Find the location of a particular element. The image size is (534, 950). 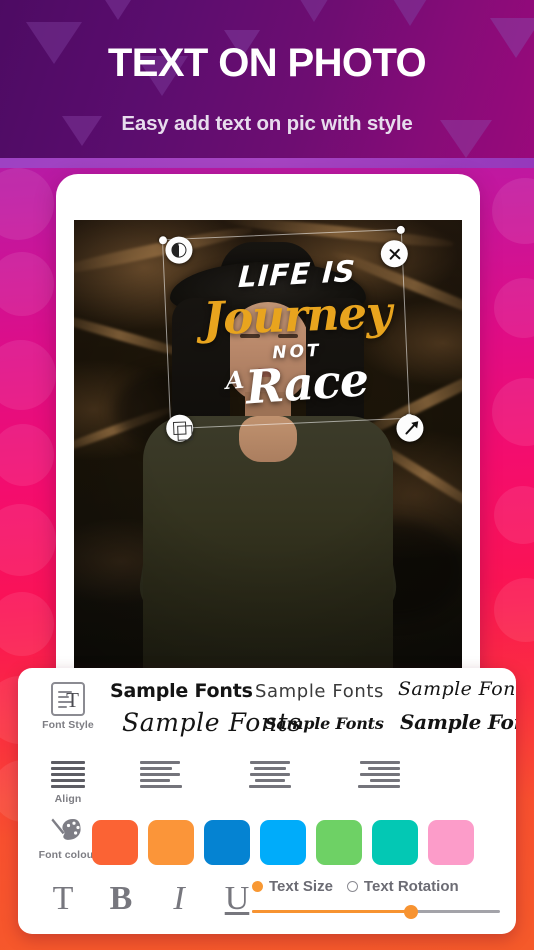

slider-controls: Text Size Text Rotation is located at coordinates (377, 898).